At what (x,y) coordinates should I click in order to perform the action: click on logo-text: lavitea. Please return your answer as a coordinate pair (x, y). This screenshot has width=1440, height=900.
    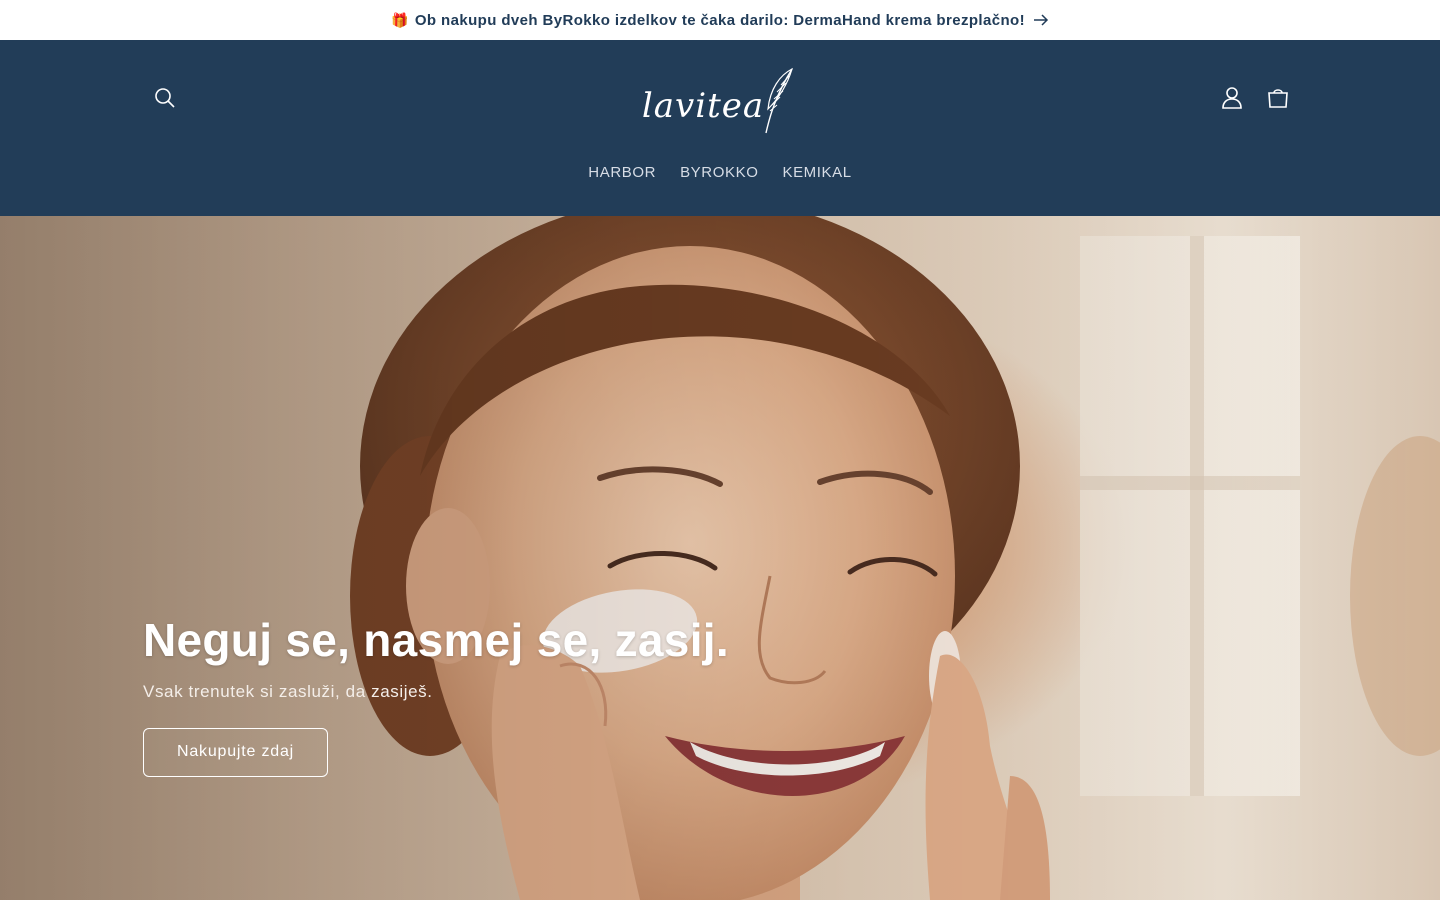
    Looking at the image, I should click on (703, 106).